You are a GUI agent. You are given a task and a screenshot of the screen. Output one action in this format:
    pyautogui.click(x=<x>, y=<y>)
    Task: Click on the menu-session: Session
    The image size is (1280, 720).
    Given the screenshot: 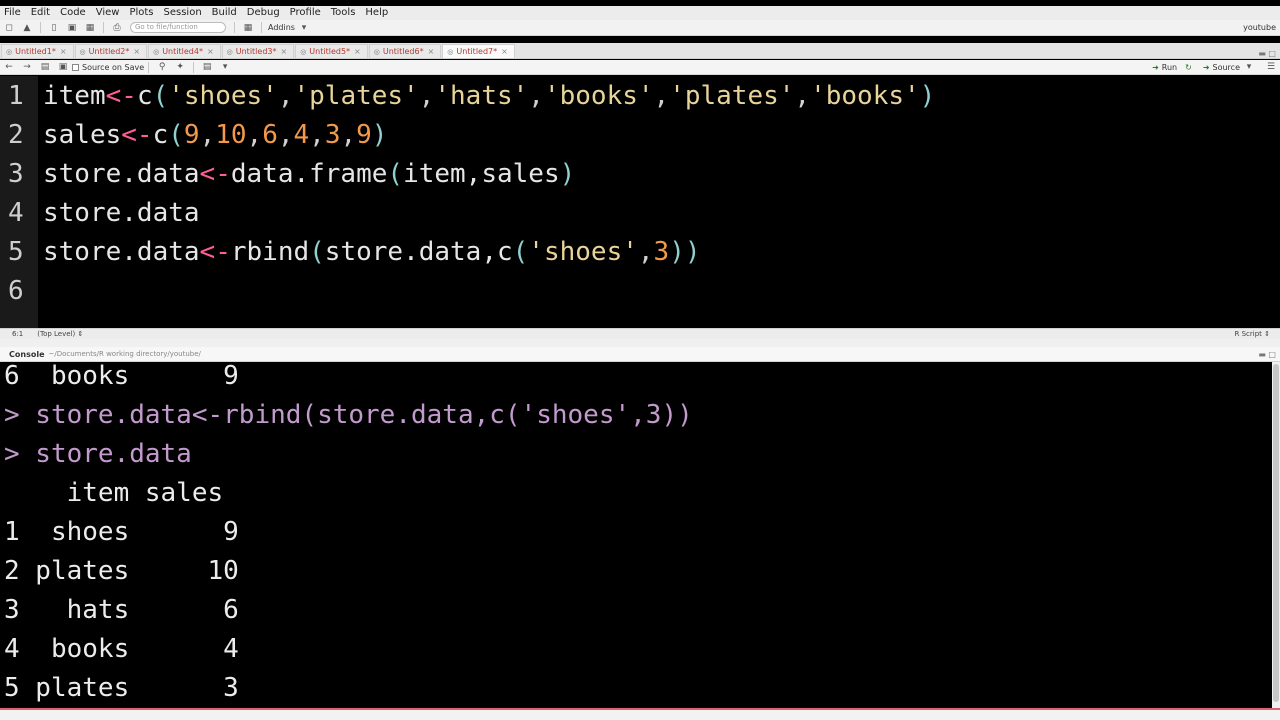 What is the action you would take?
    pyautogui.click(x=183, y=13)
    